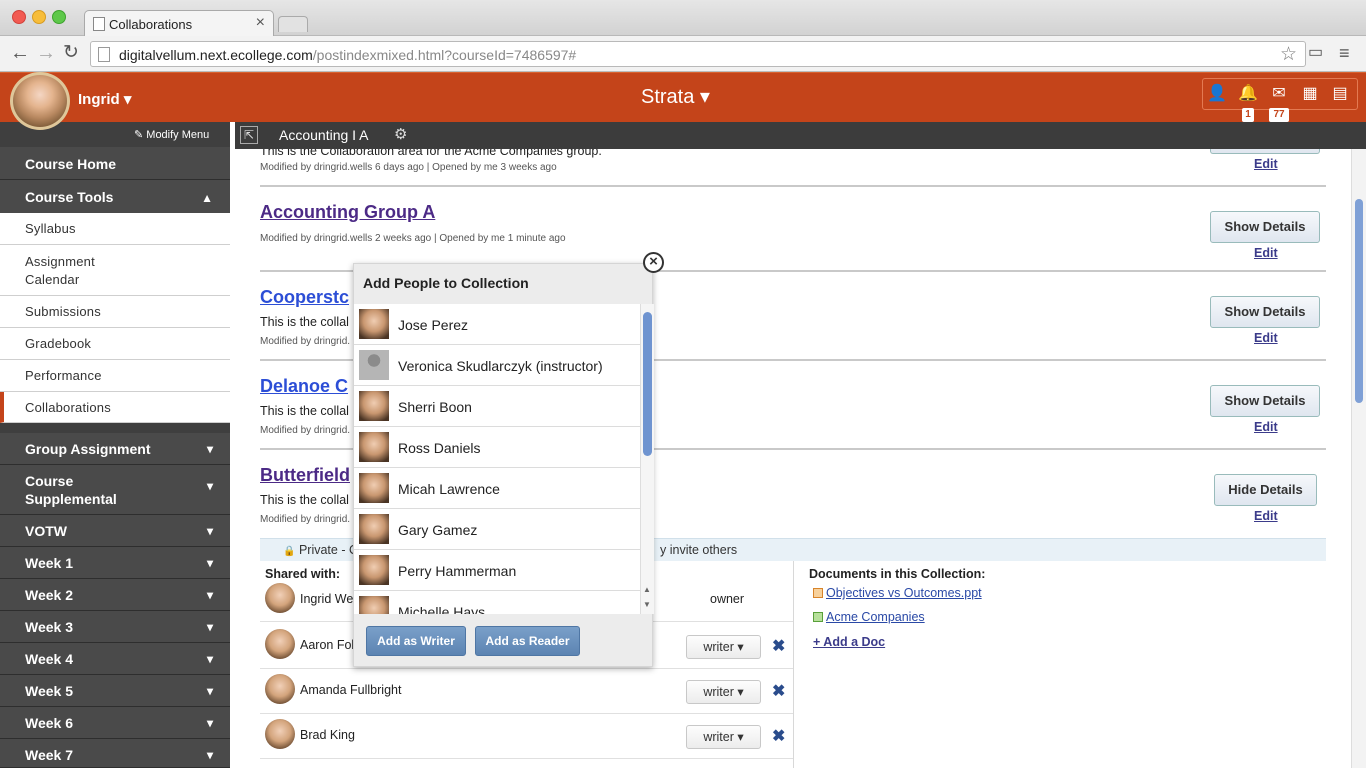  What do you see at coordinates (115, 270) in the screenshot?
I see `sidebar-item-assignment-calendar: Assignment Calendar` at bounding box center [115, 270].